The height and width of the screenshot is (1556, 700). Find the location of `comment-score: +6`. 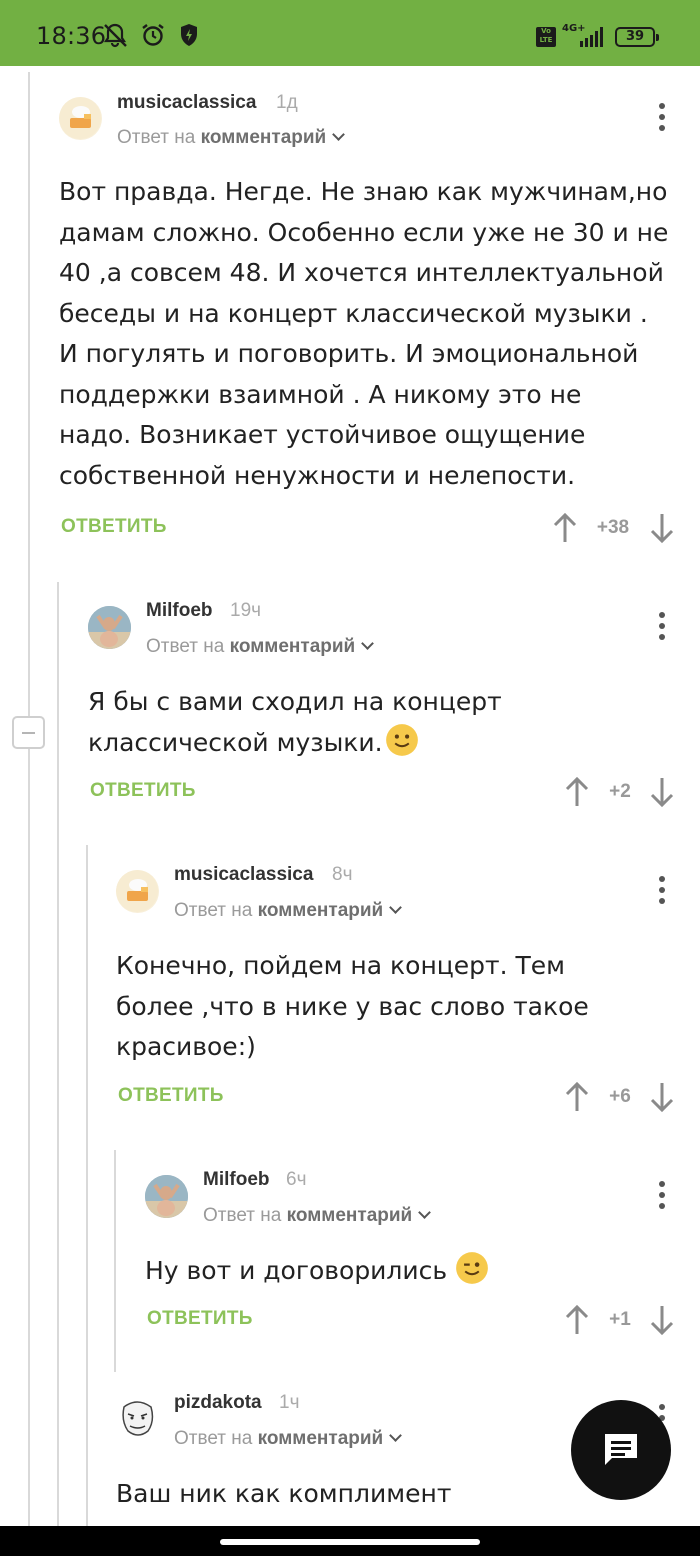

comment-score: +6 is located at coordinates (620, 1096).